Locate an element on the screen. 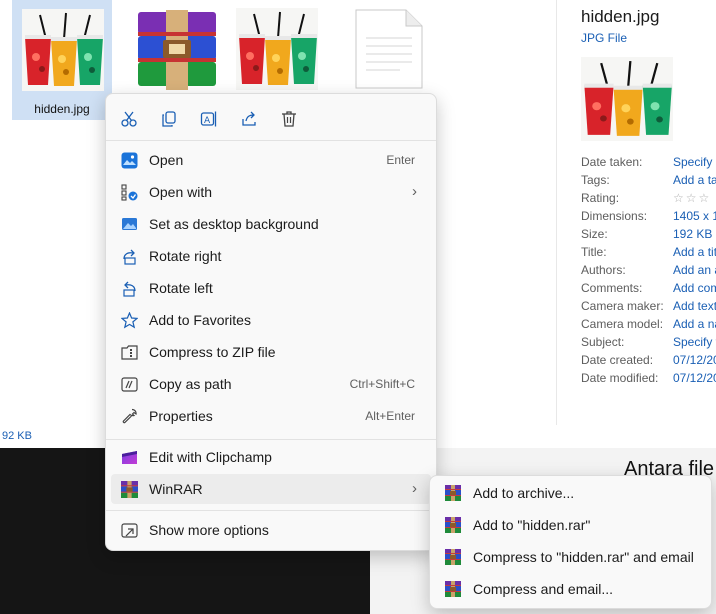 Image resolution: width=716 pixels, height=614 pixels. property-value: Add a ta is located at coordinates (694, 180).